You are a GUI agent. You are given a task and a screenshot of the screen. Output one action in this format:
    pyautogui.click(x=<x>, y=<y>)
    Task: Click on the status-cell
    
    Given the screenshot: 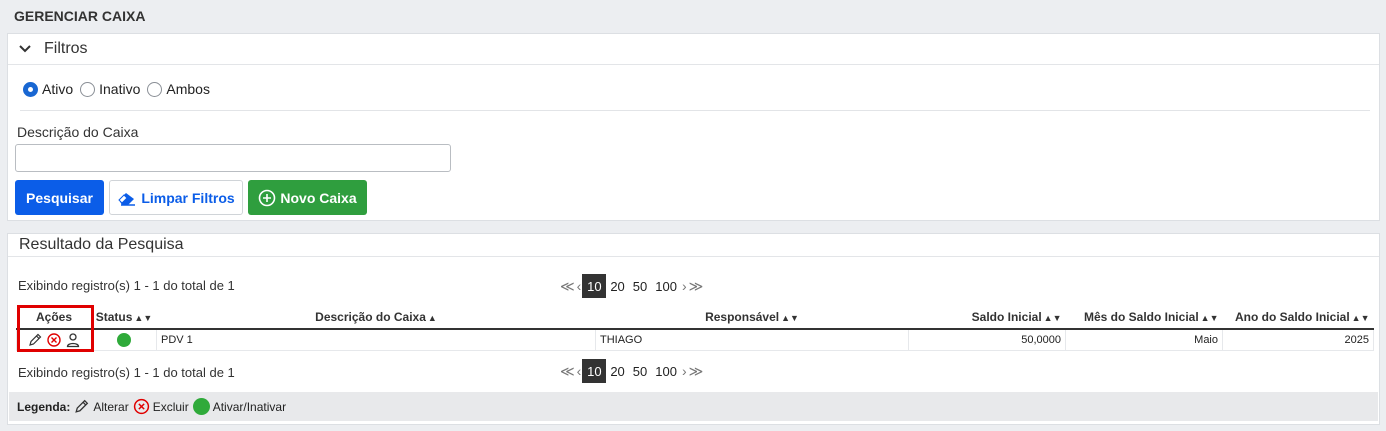 What is the action you would take?
    pyautogui.click(x=124, y=339)
    